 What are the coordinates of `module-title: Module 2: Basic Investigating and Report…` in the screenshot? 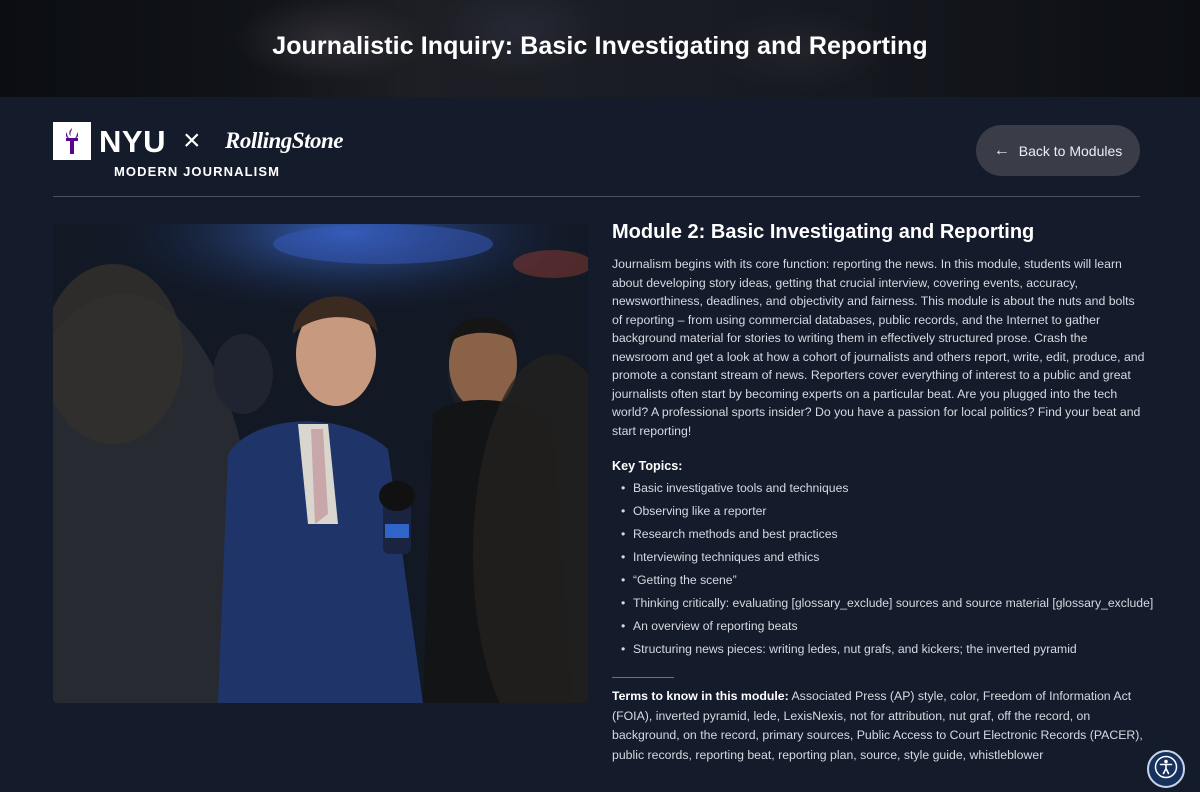 It's located at (823, 232).